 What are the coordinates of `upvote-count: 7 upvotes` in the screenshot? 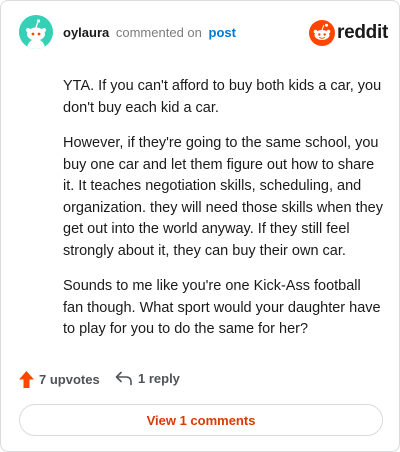 It's located at (69, 379).